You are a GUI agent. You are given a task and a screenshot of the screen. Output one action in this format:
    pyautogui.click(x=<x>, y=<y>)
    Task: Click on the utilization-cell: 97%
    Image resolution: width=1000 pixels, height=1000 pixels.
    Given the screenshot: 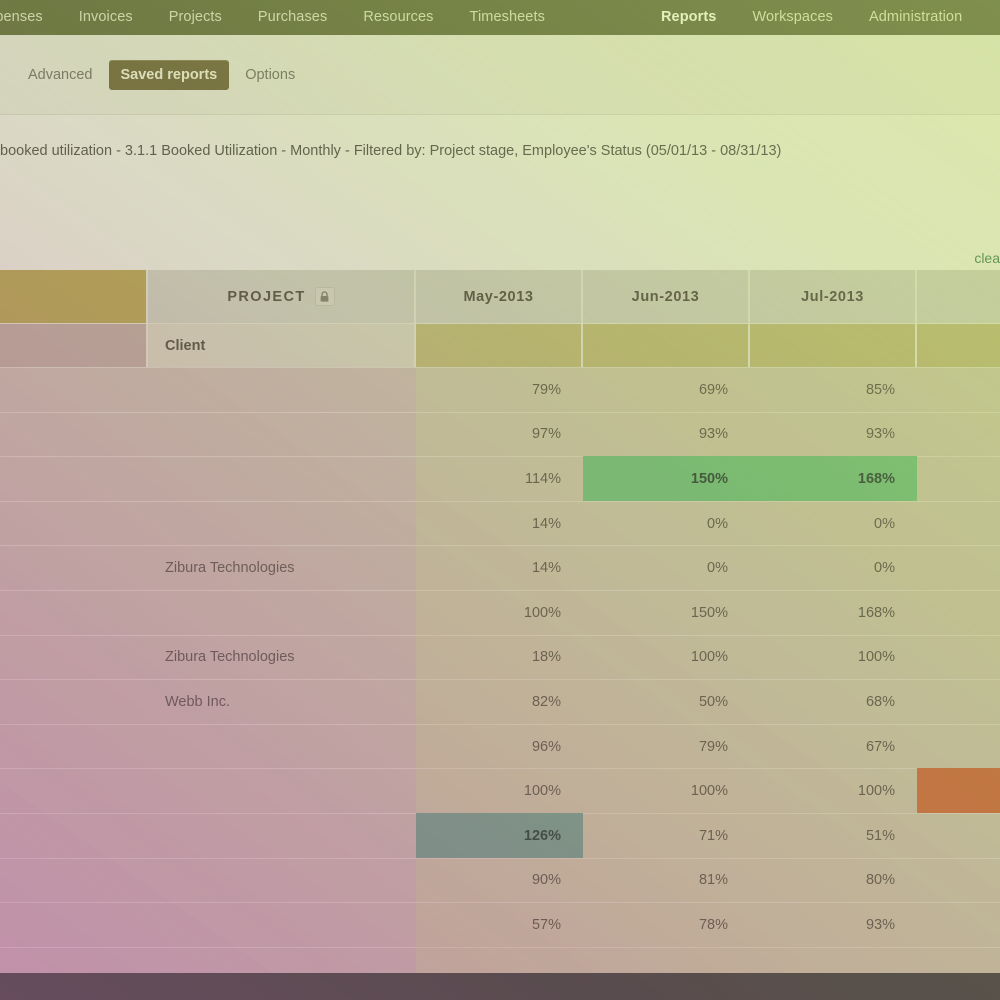 What is the action you would take?
    pyautogui.click(x=499, y=434)
    